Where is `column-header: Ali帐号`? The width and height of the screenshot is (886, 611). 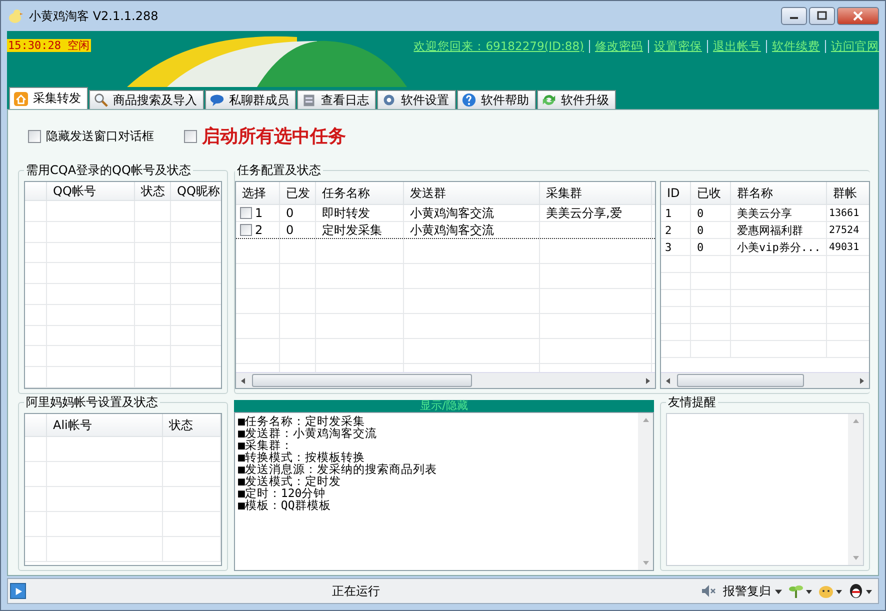
column-header: Ali帐号 is located at coordinates (105, 425).